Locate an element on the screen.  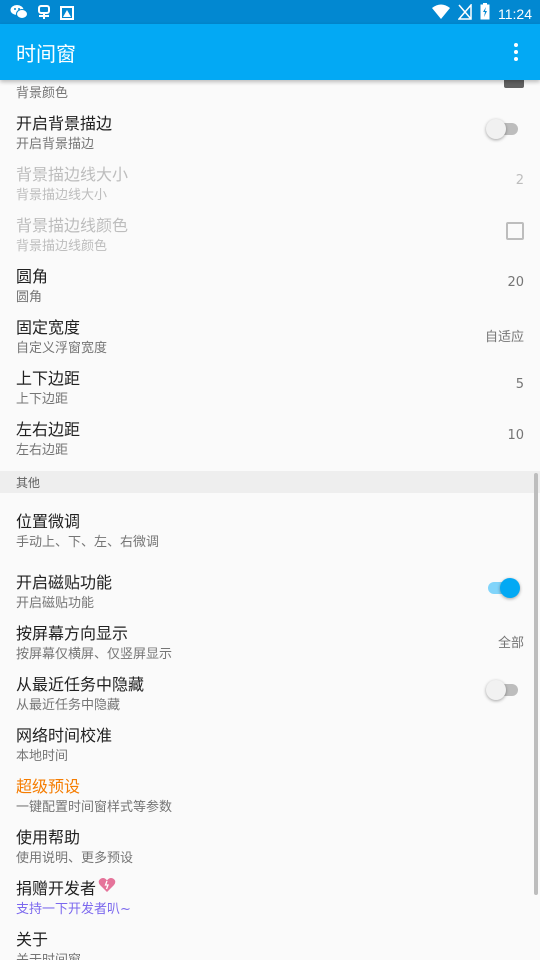
wechat-icon is located at coordinates (19, 14).